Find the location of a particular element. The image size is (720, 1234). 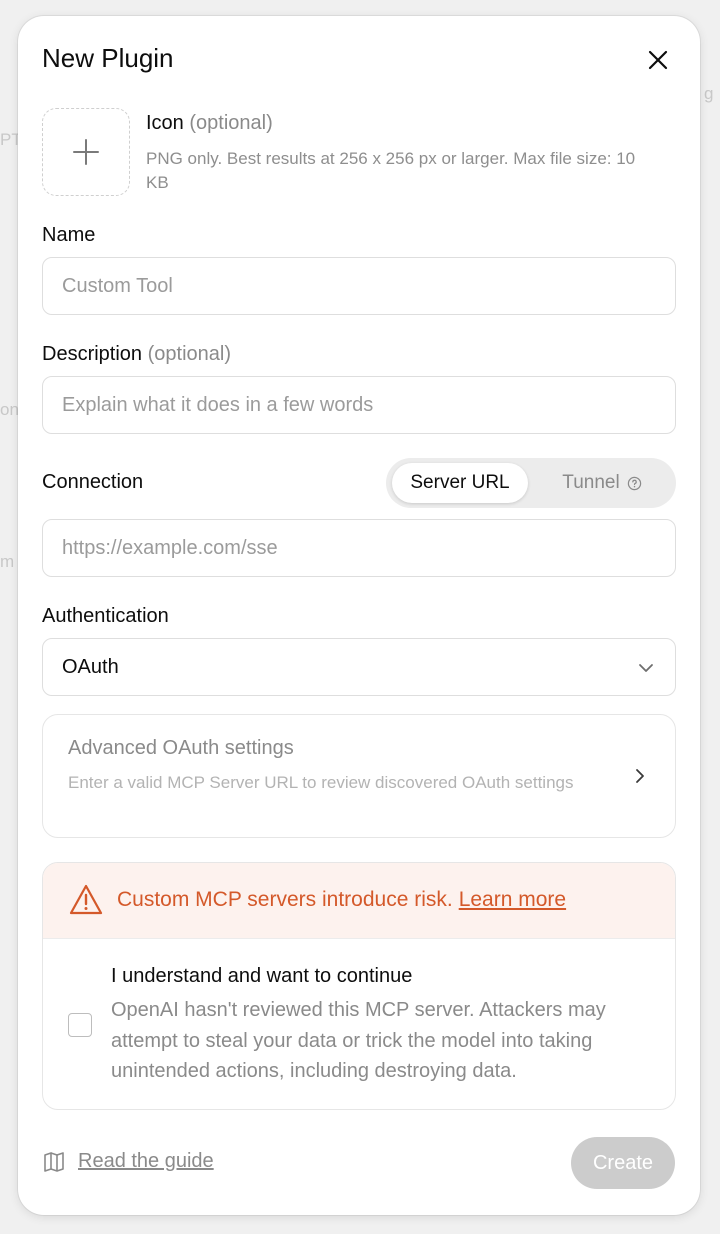

read-guide-label: Read the guide is located at coordinates (146, 1161).